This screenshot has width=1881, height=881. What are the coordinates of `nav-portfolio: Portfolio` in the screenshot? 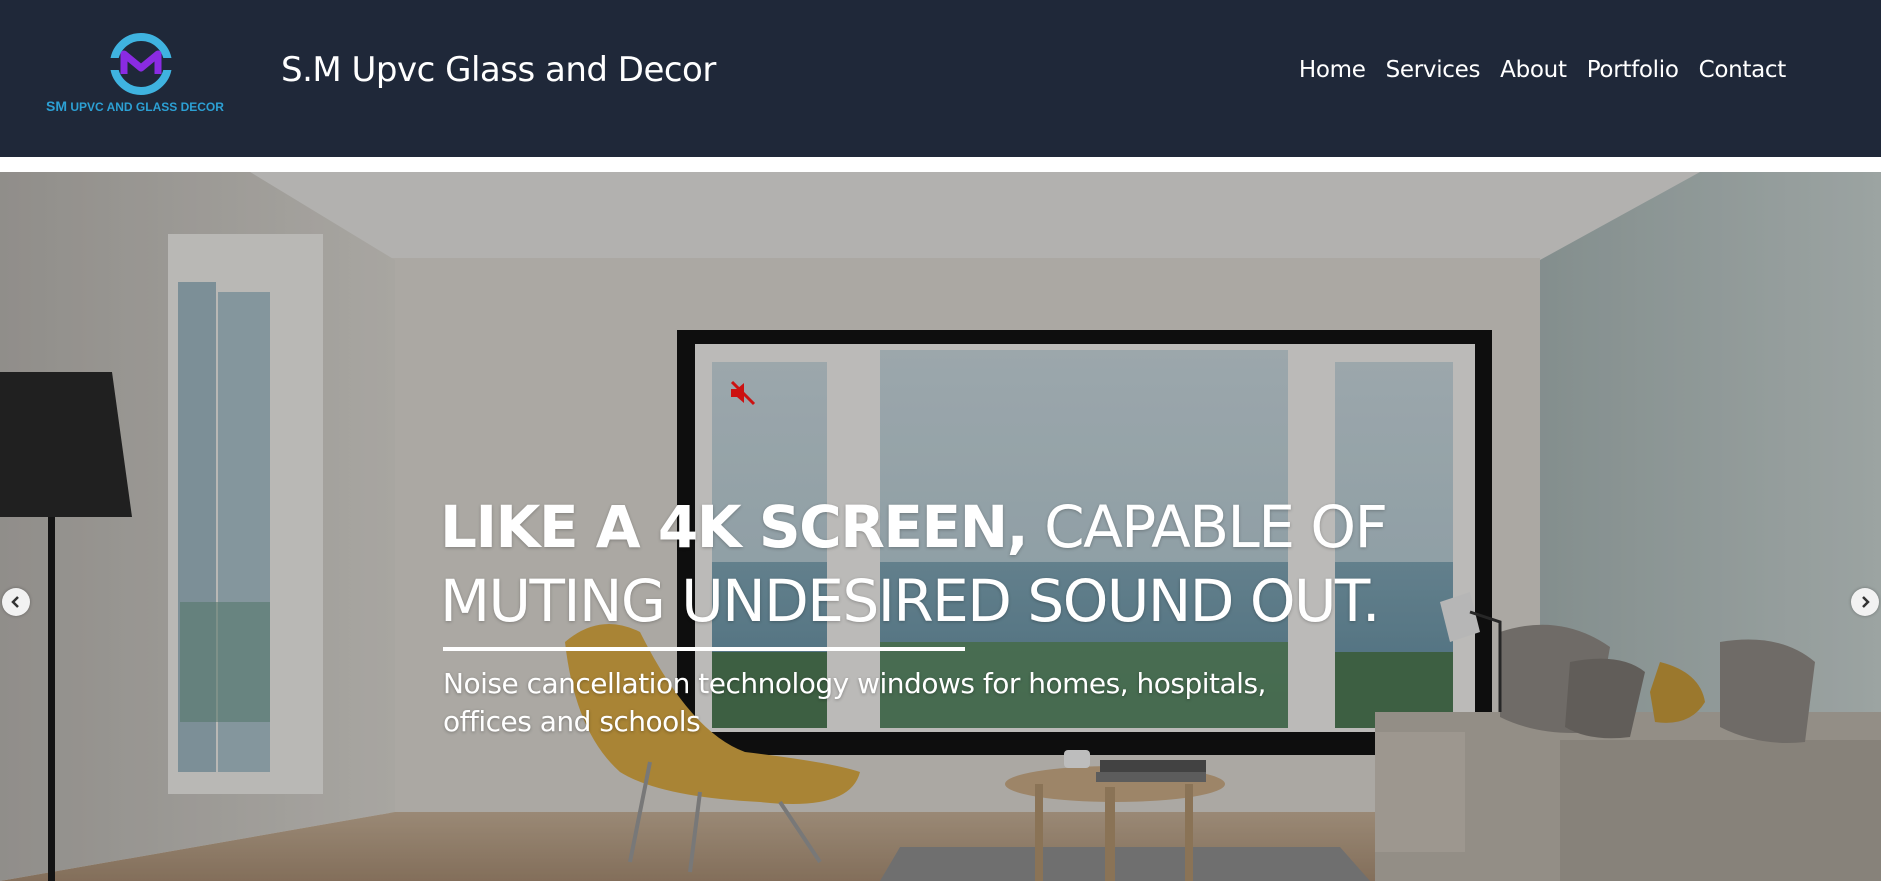 It's located at (1633, 70).